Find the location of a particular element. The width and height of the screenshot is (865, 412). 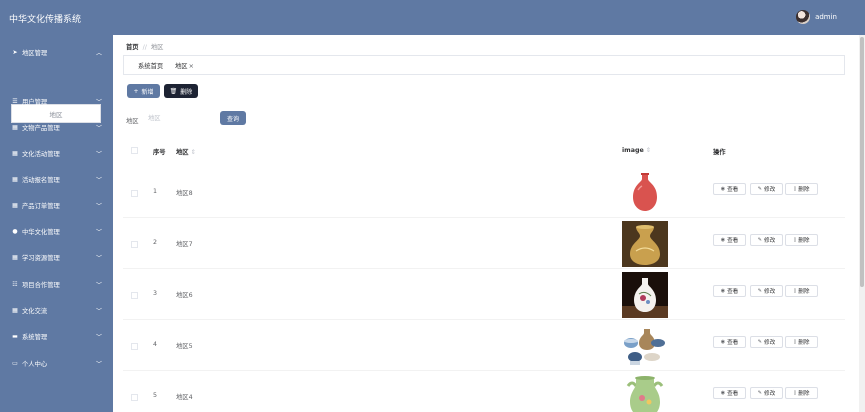

sidebar-item-label: 地区管理 is located at coordinates (35, 53).